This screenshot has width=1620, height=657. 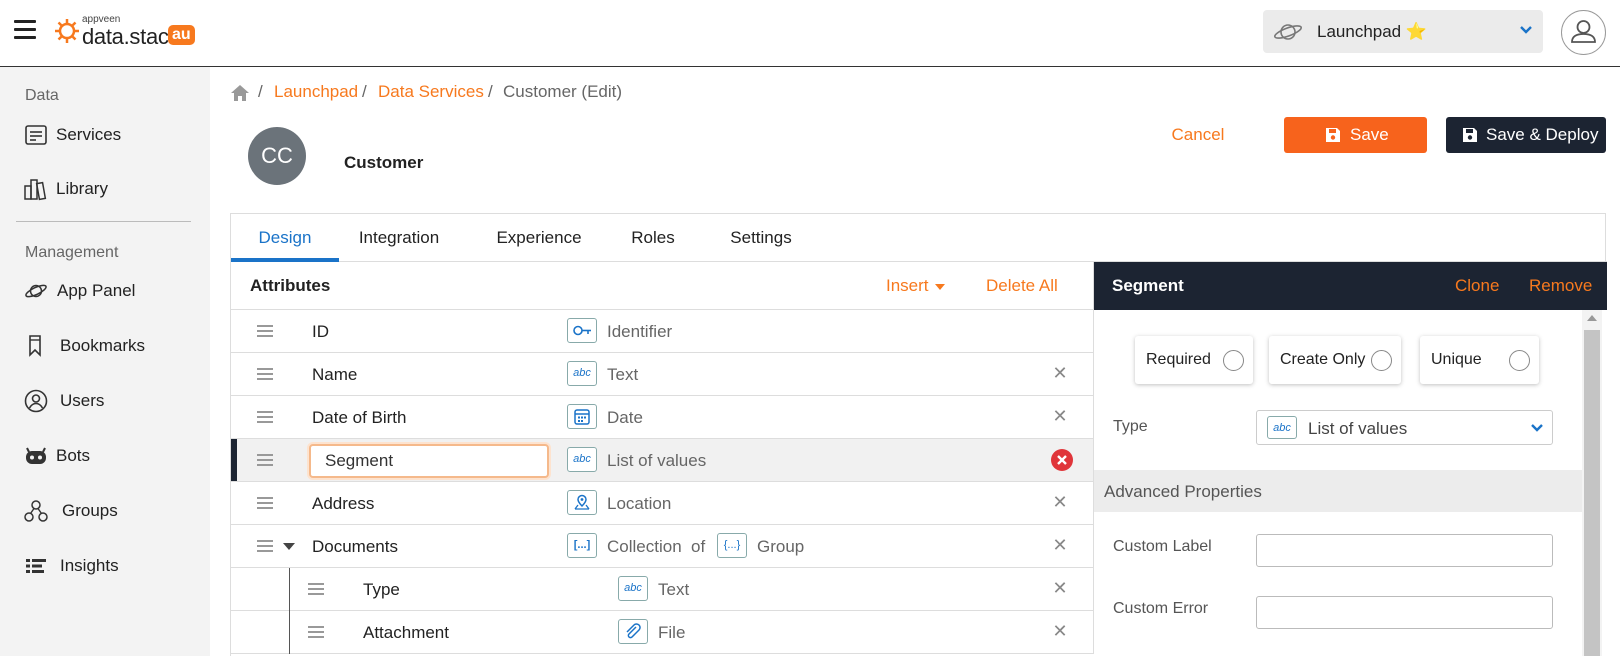 I want to click on unique-label: Unique, so click(x=1456, y=359).